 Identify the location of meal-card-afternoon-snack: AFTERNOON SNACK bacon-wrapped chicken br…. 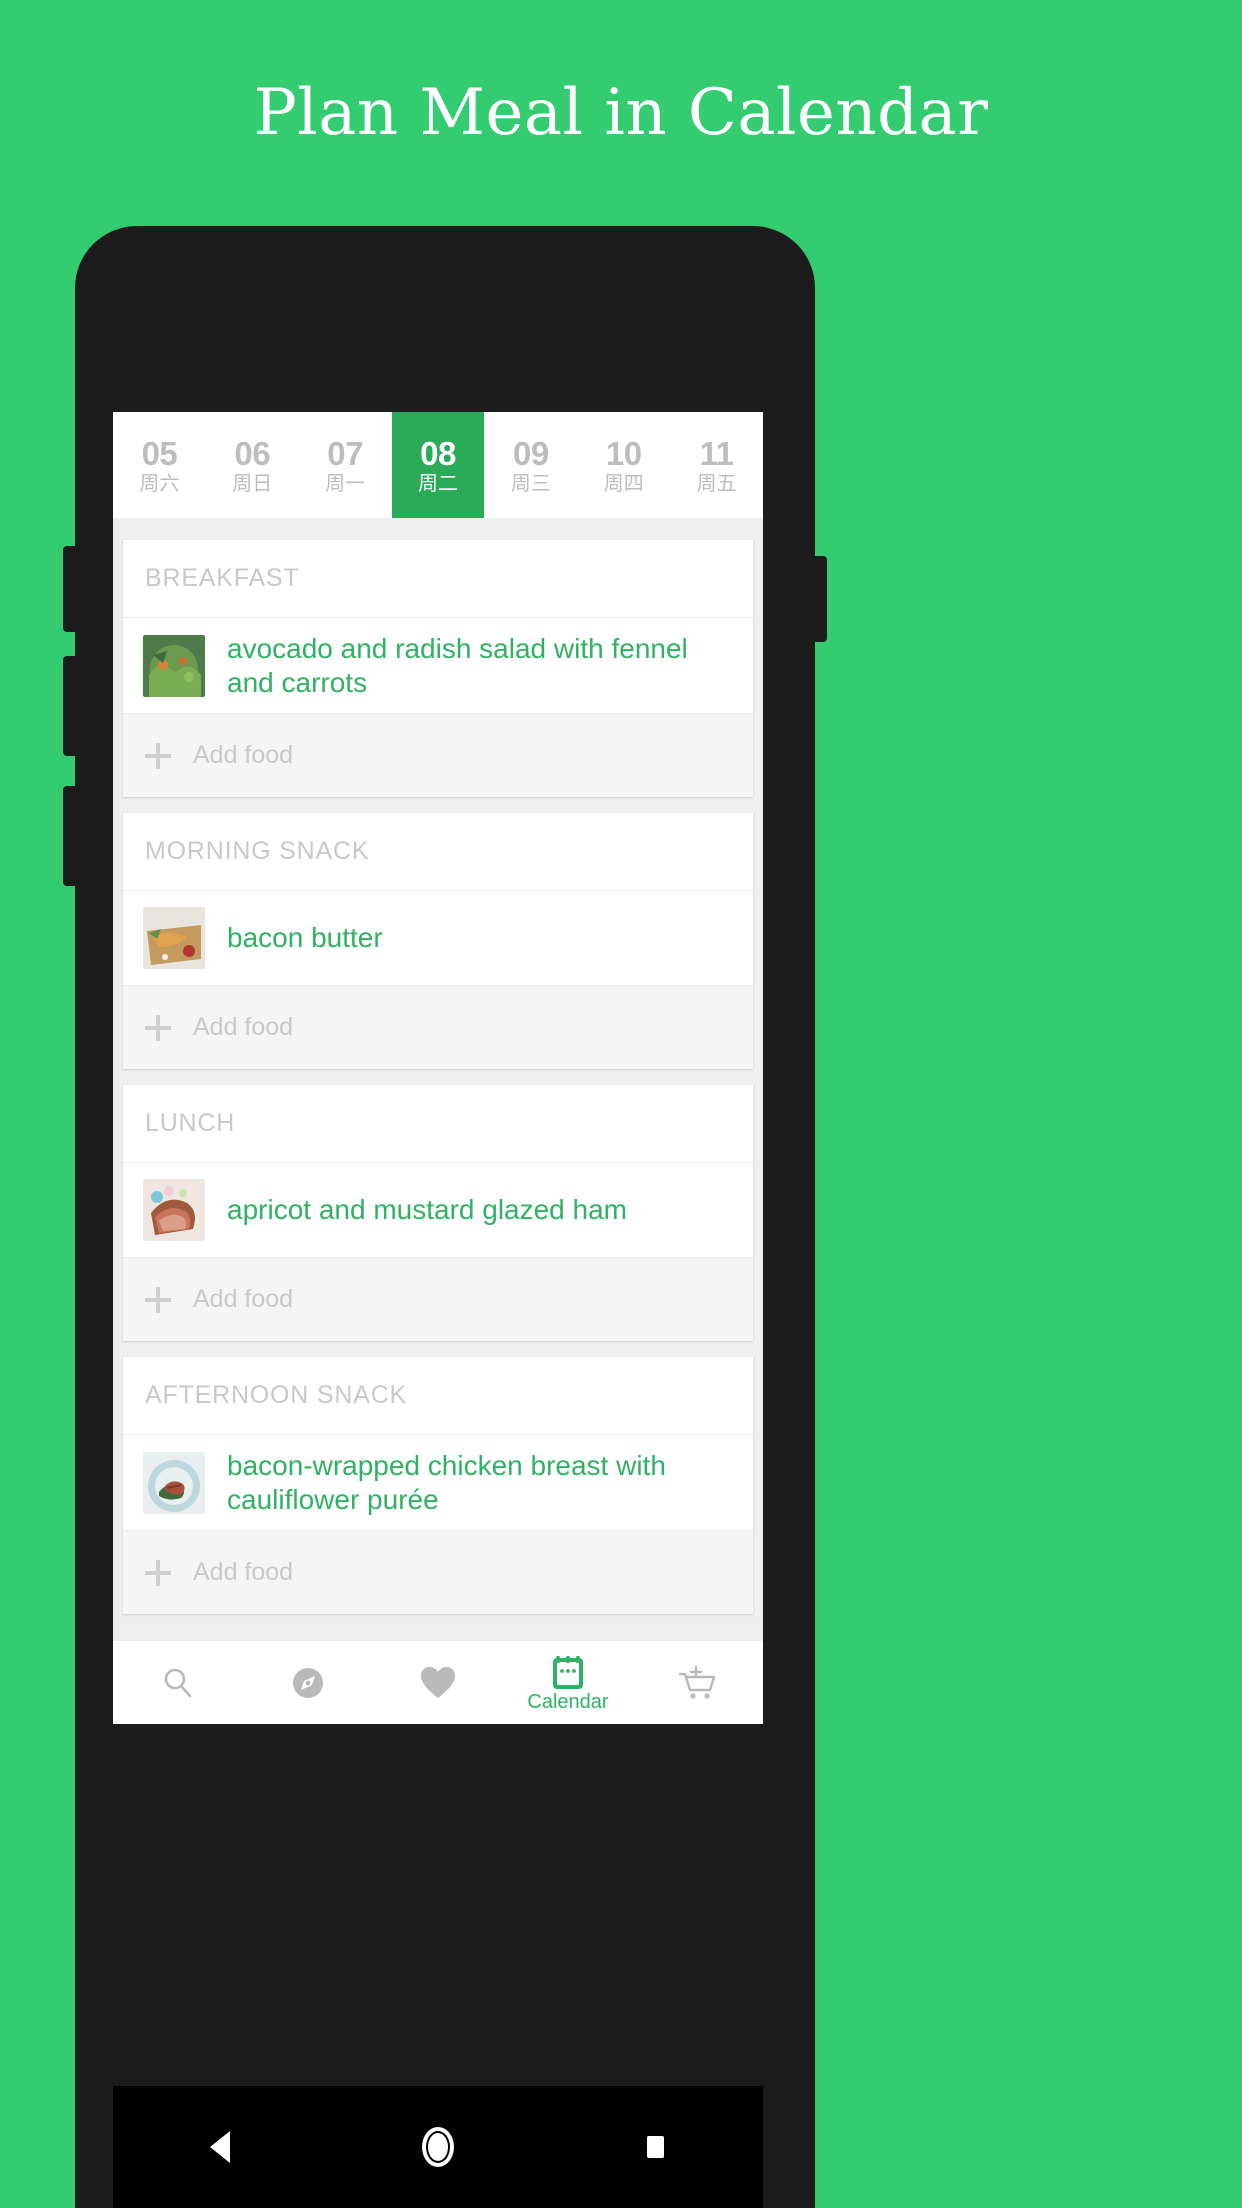
(438, 1486).